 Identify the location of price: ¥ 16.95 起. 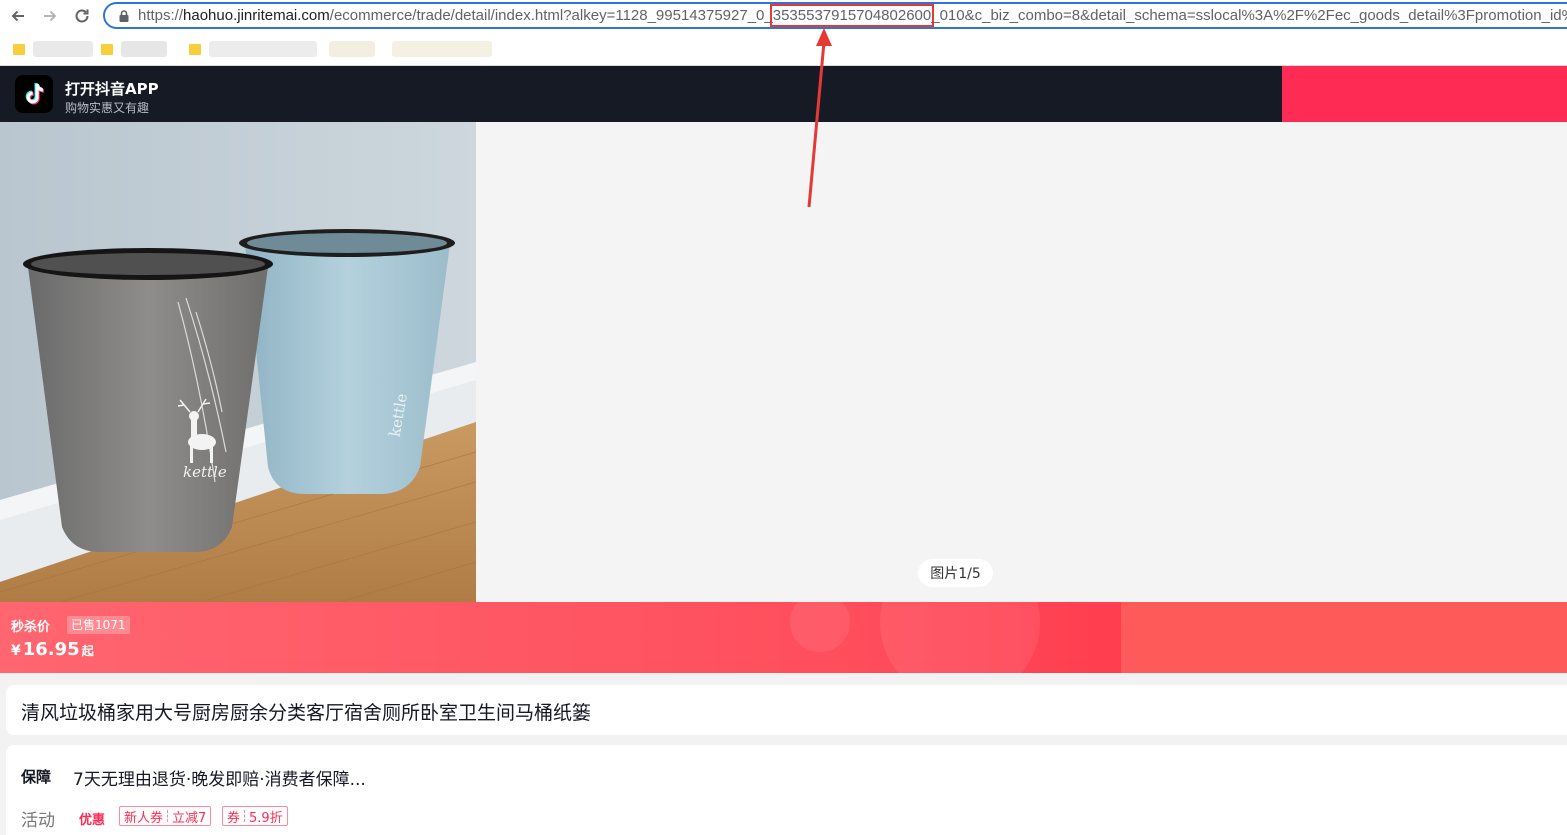
(52, 649).